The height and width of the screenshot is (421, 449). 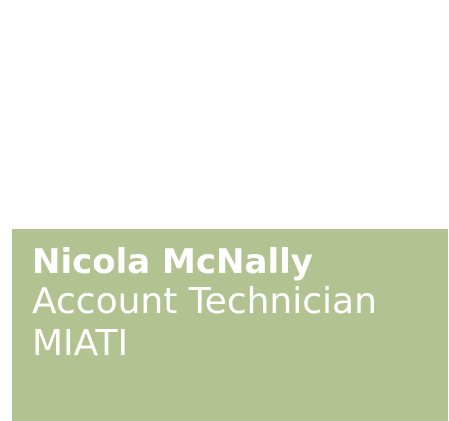 What do you see at coordinates (172, 262) in the screenshot?
I see `profile-name: Nicola McNally` at bounding box center [172, 262].